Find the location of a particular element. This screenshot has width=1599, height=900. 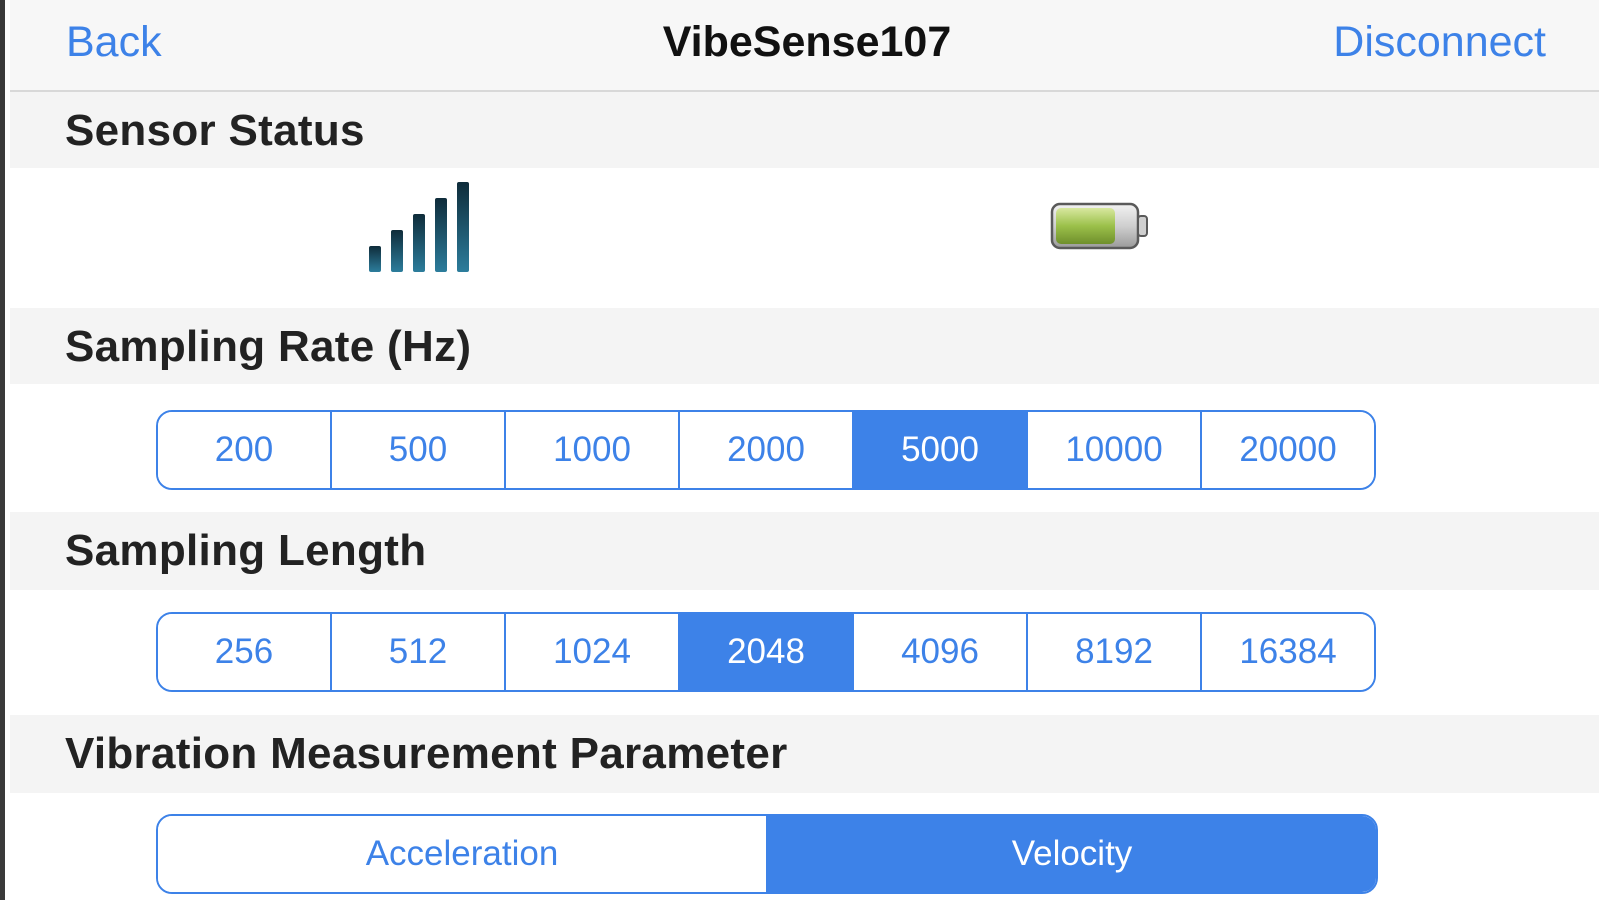

segment-option-16384: 16384 is located at coordinates (1288, 652).